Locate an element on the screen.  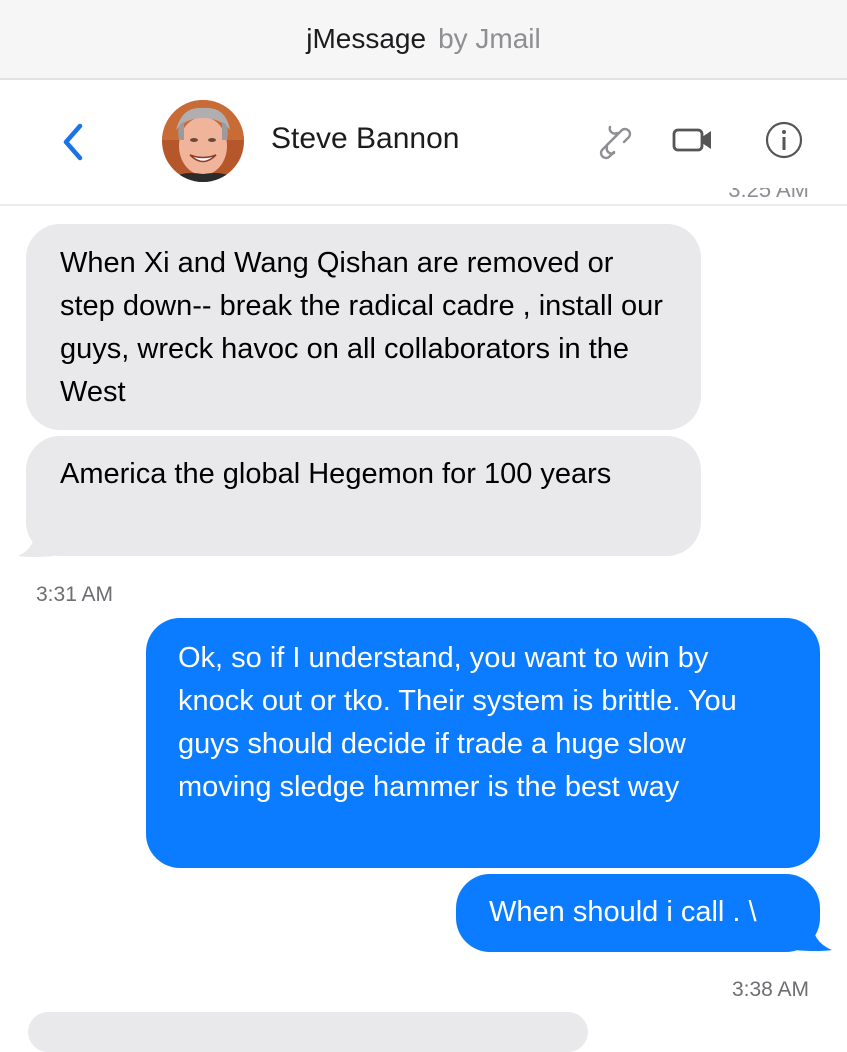
avatar-photo is located at coordinates (203, 141).